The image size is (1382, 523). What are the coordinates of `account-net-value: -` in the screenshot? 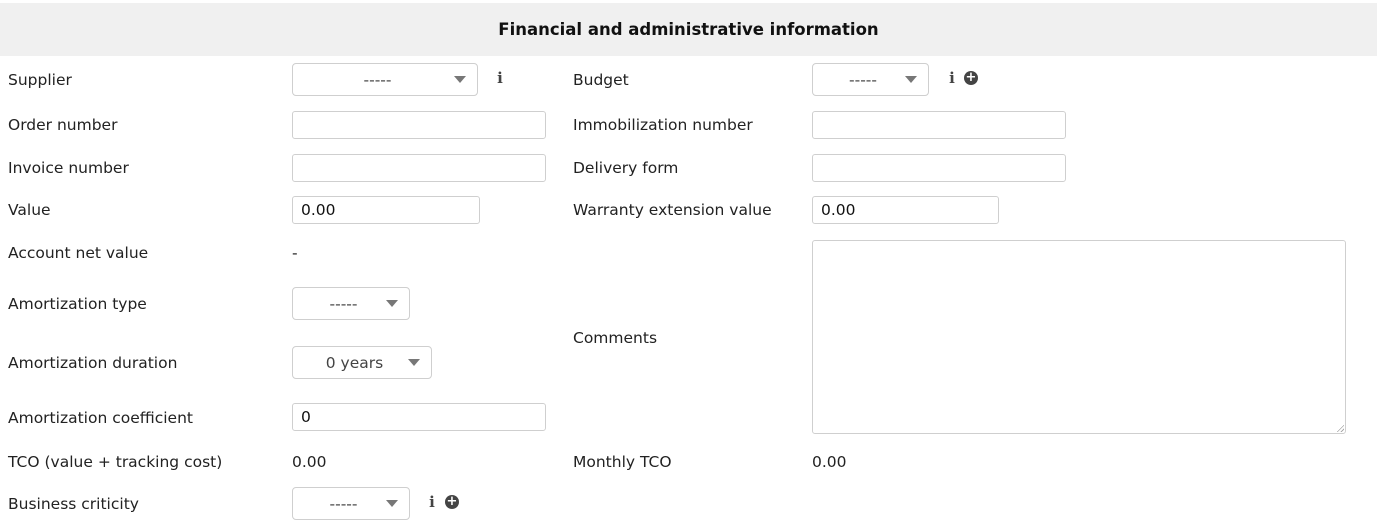 It's located at (295, 253).